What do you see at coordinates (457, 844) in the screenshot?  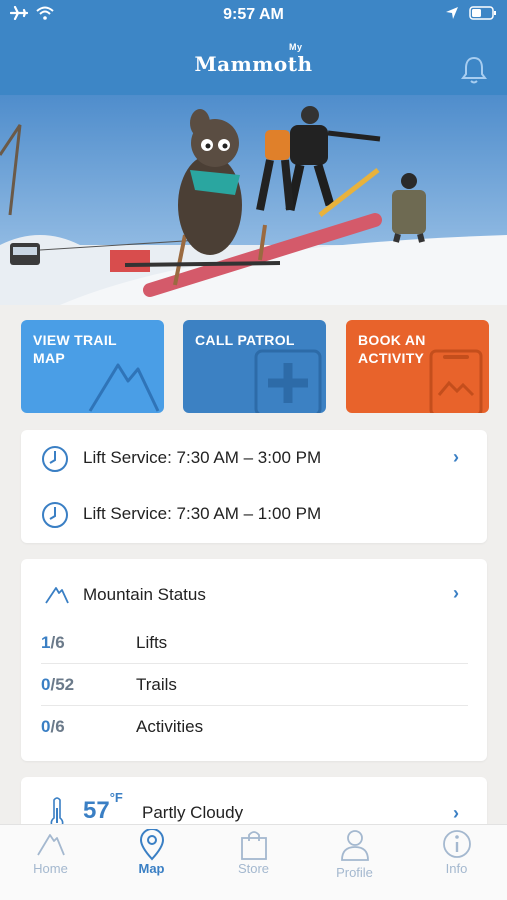 I see `info-icon` at bounding box center [457, 844].